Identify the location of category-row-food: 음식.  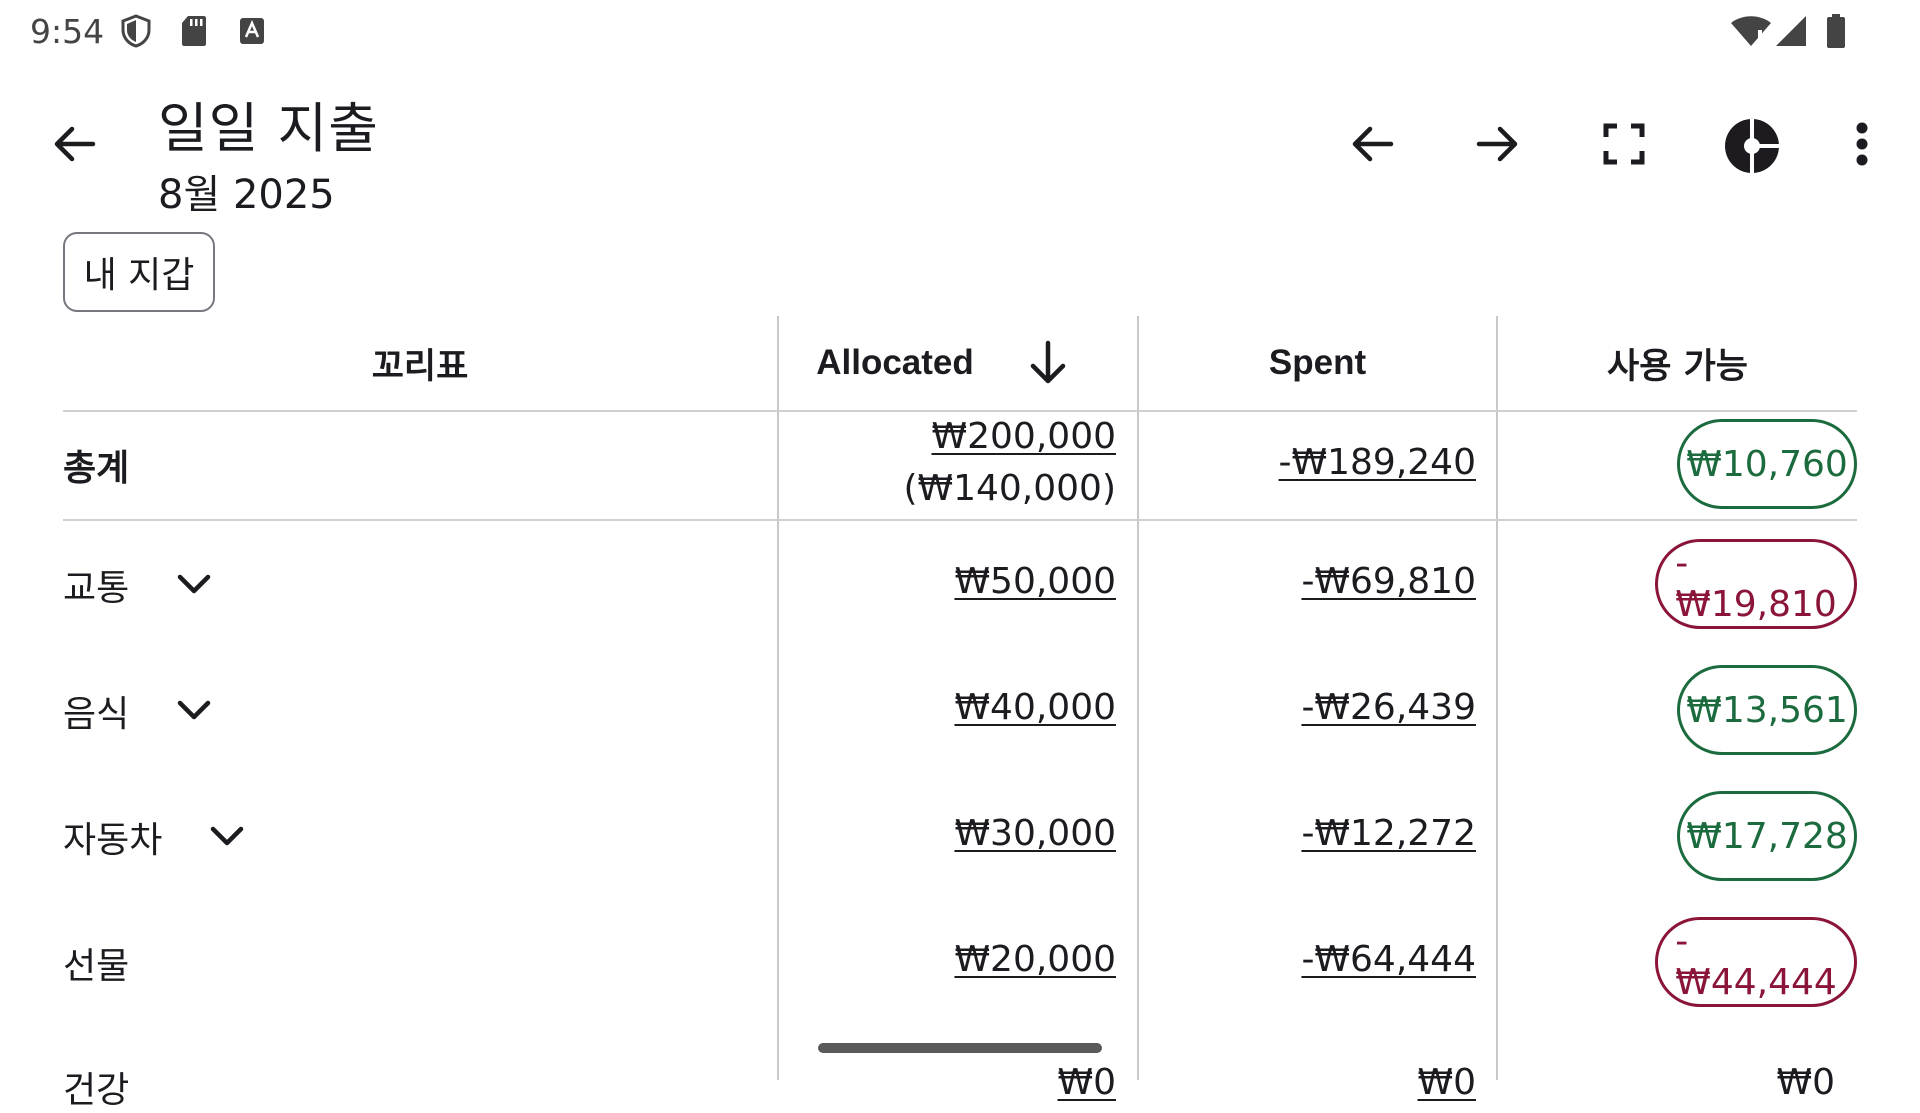
(137, 711).